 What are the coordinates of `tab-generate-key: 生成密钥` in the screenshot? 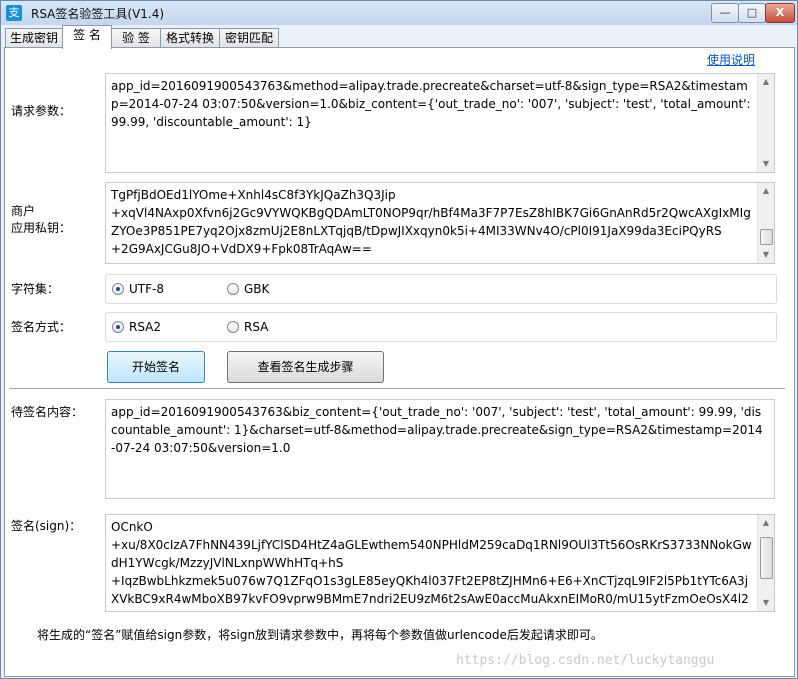 It's located at (34, 38).